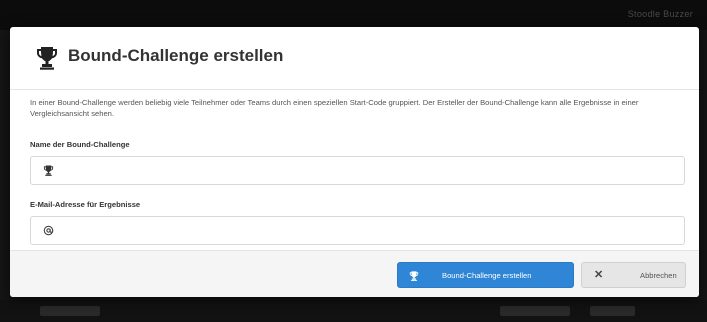 This screenshot has width=707, height=322. Describe the element at coordinates (353, 311) in the screenshot. I see `background-bottom-bar` at that location.